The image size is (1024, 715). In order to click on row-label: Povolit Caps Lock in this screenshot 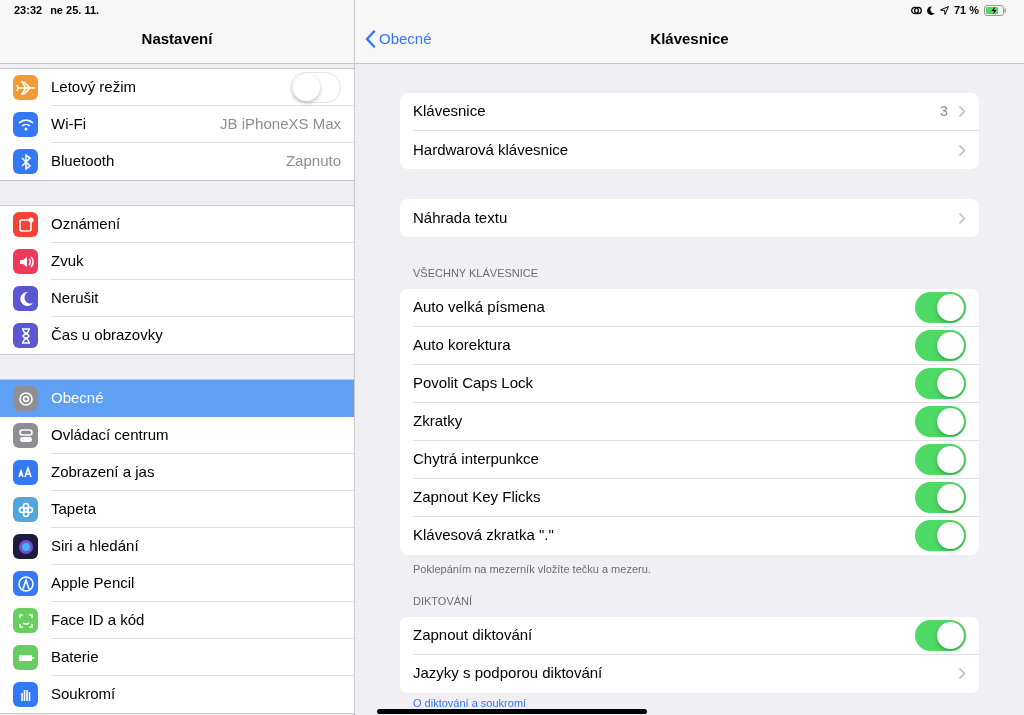, I will do `click(473, 382)`.